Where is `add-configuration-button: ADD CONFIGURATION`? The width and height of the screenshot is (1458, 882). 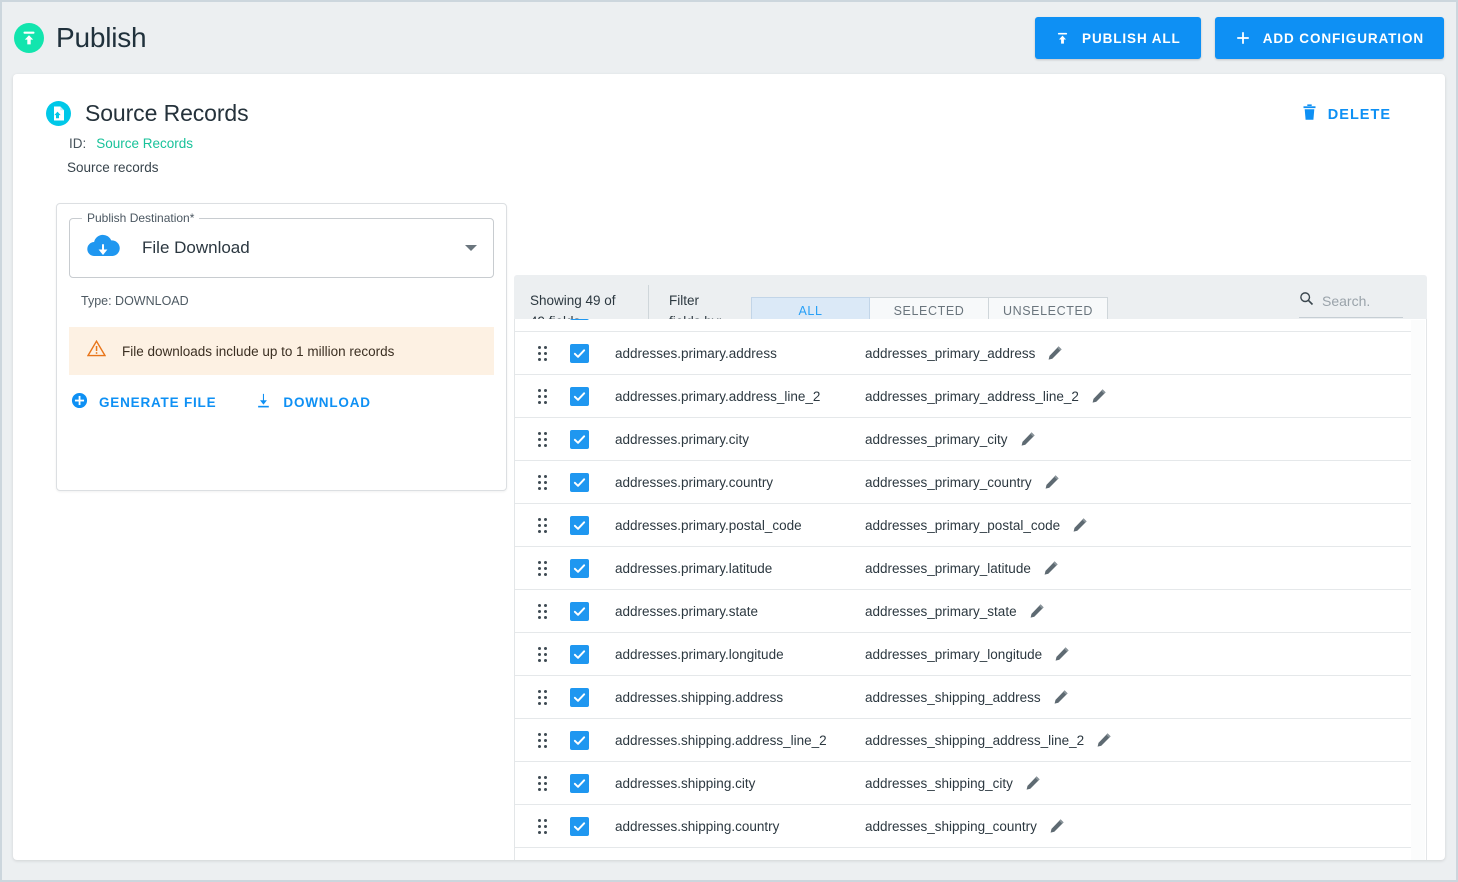
add-configuration-button: ADD CONFIGURATION is located at coordinates (1329, 38).